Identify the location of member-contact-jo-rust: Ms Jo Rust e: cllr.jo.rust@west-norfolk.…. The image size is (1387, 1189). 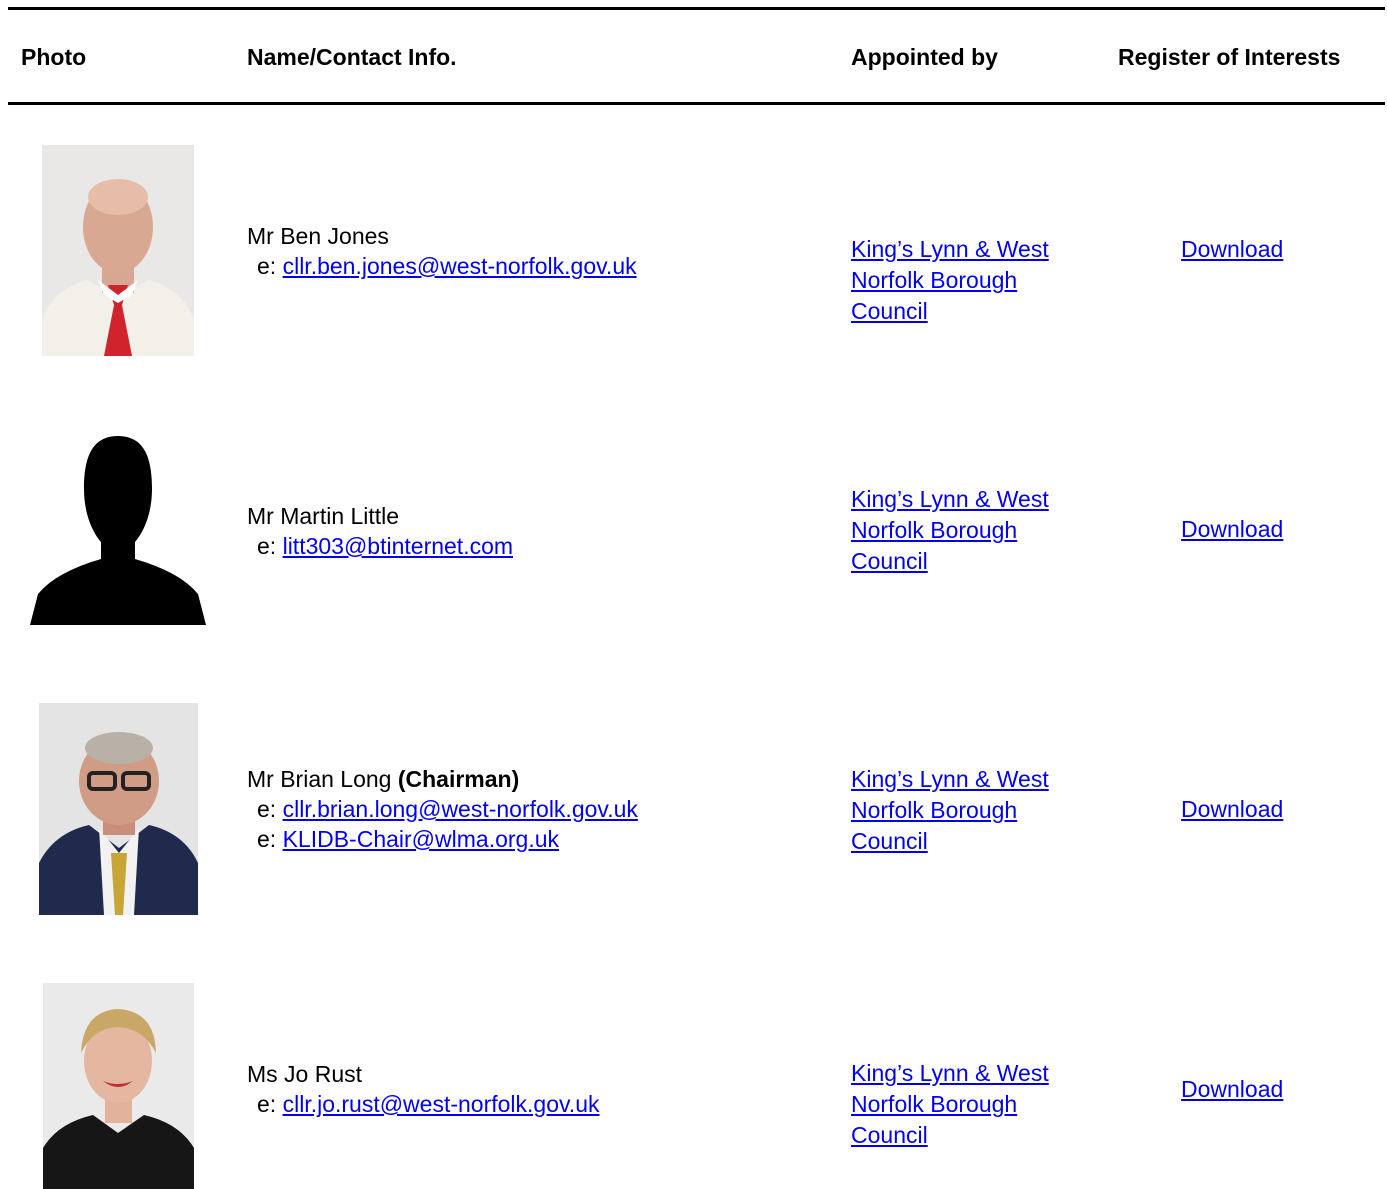
(423, 1089).